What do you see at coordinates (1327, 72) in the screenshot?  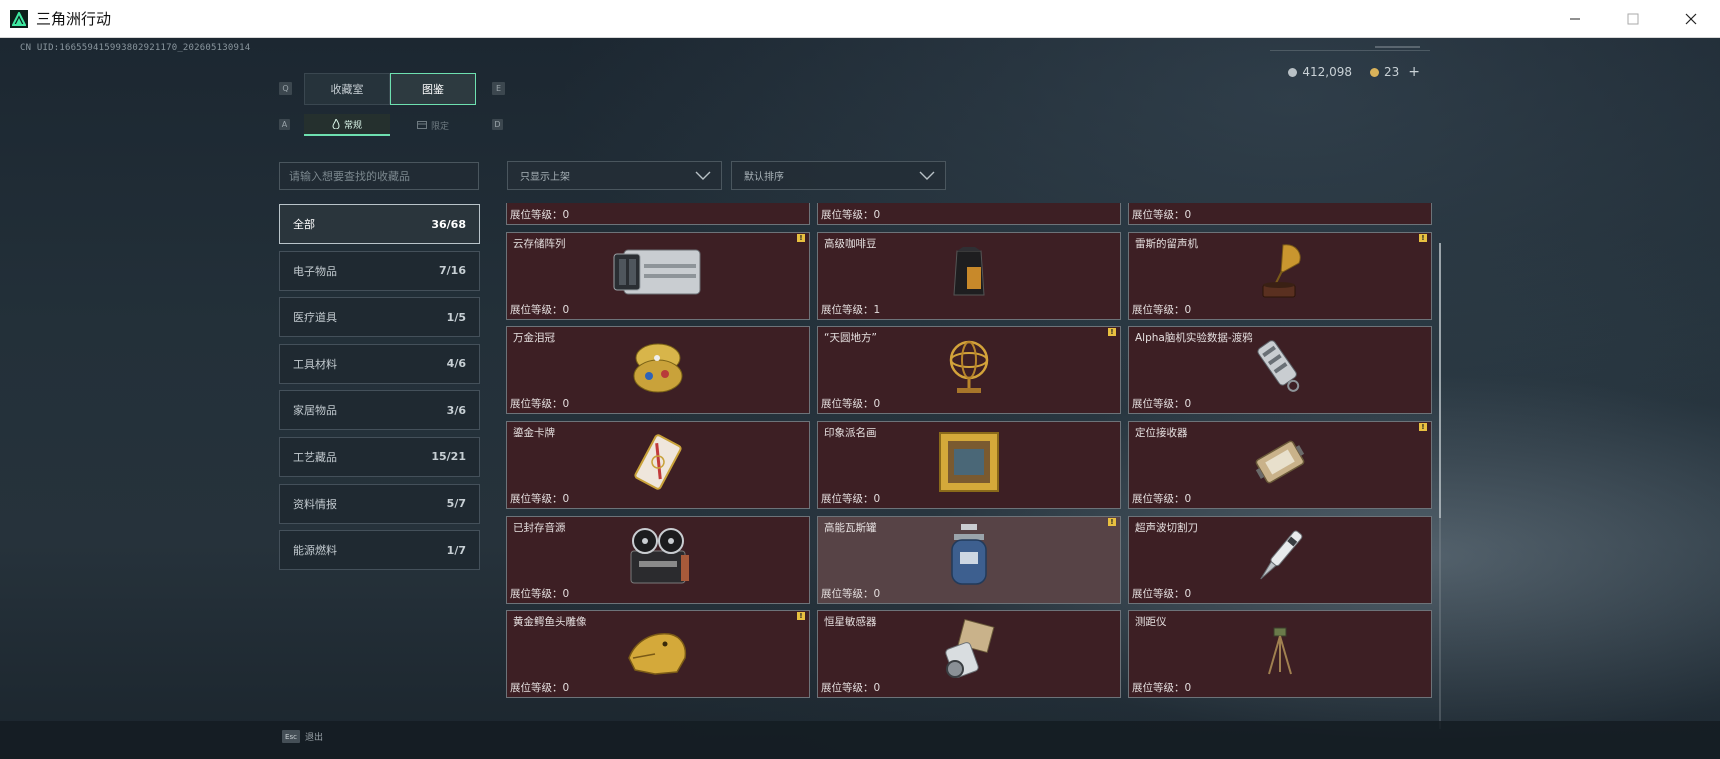 I see `silver-amount: 412,098` at bounding box center [1327, 72].